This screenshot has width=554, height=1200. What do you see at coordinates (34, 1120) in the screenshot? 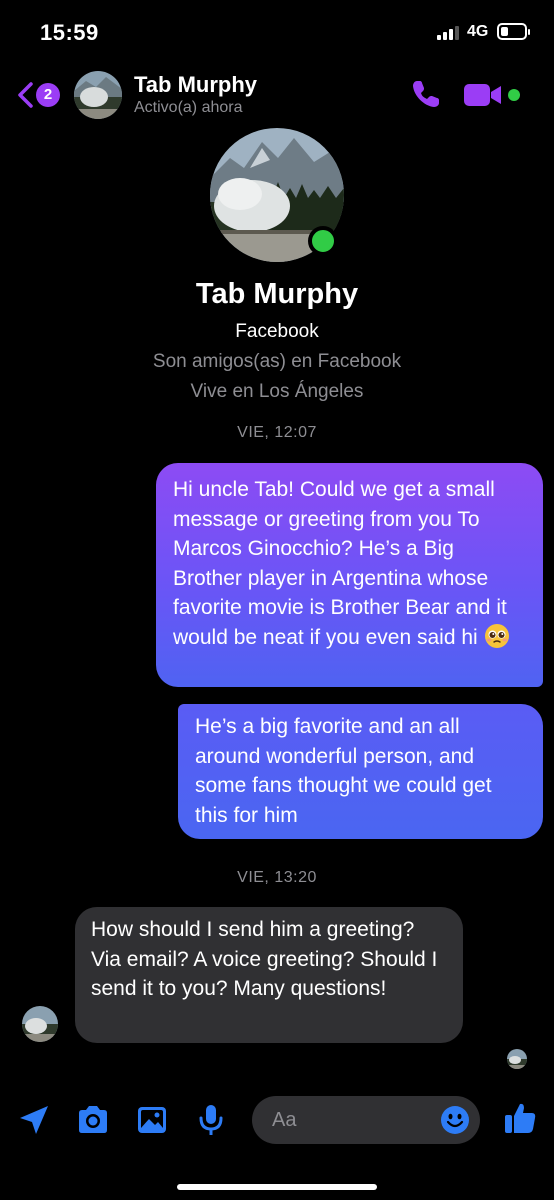
I see `location-arrow-icon` at bounding box center [34, 1120].